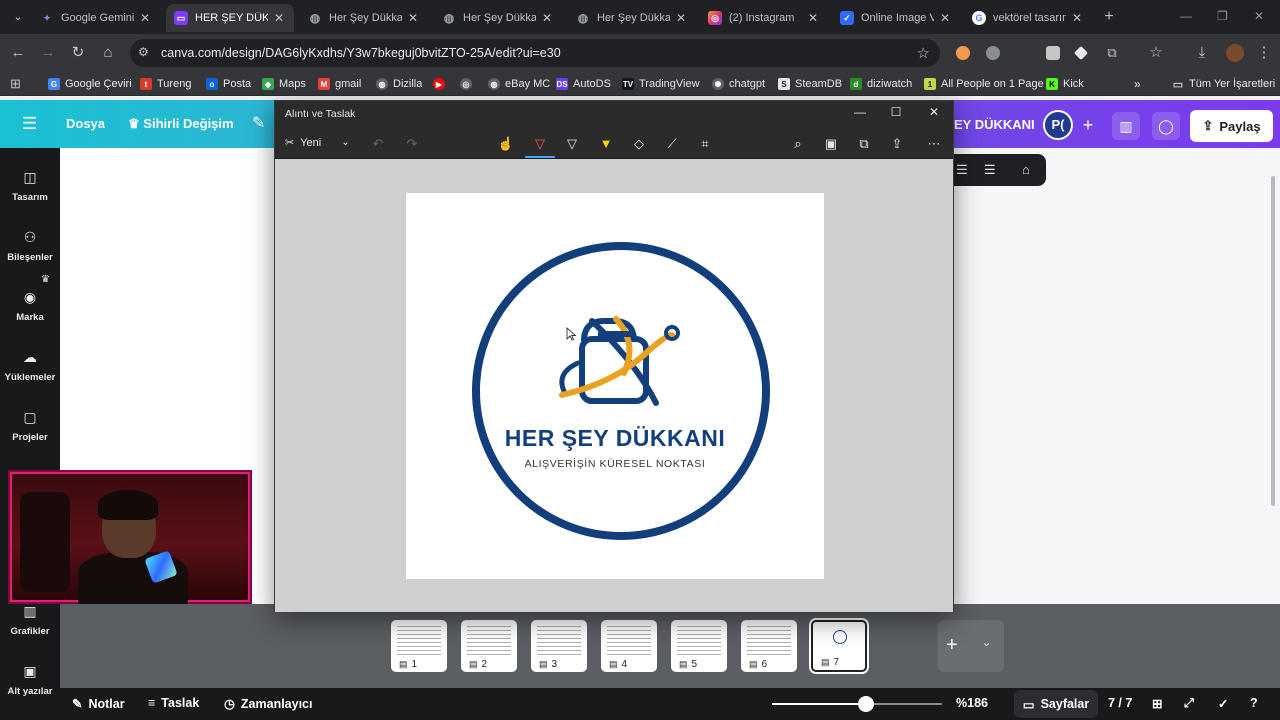 This screenshot has height=720, width=1280. Describe the element at coordinates (15, 84) in the screenshot. I see `apps-icon: ⊞` at that location.